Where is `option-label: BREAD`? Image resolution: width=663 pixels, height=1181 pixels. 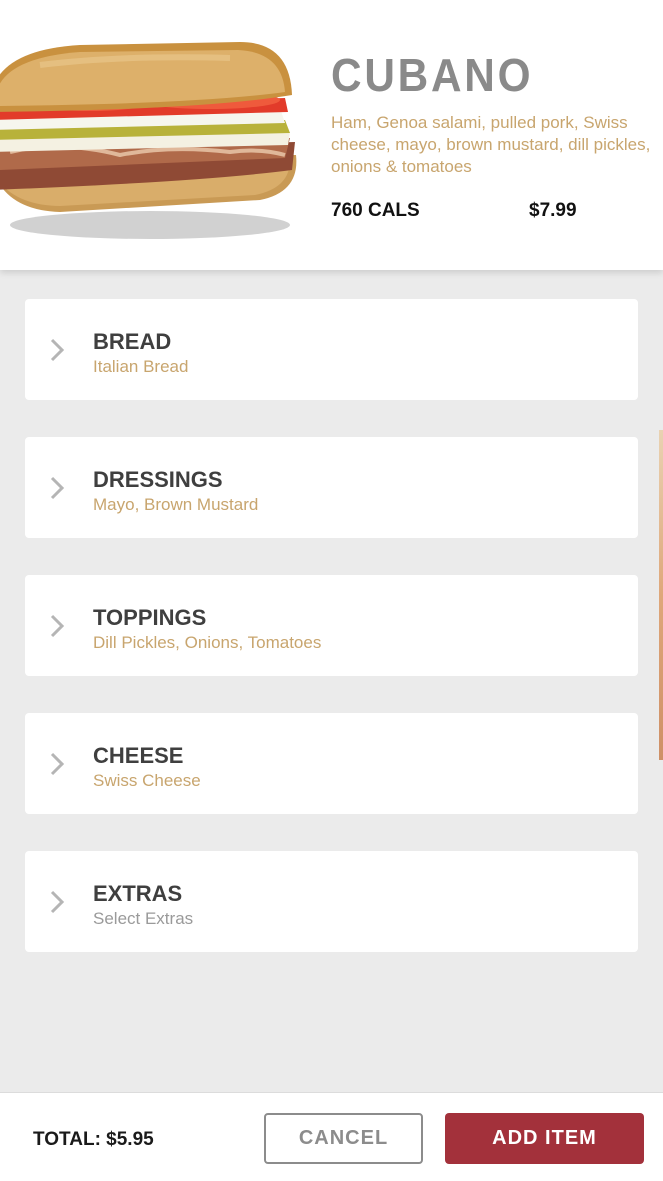 option-label: BREAD is located at coordinates (132, 341).